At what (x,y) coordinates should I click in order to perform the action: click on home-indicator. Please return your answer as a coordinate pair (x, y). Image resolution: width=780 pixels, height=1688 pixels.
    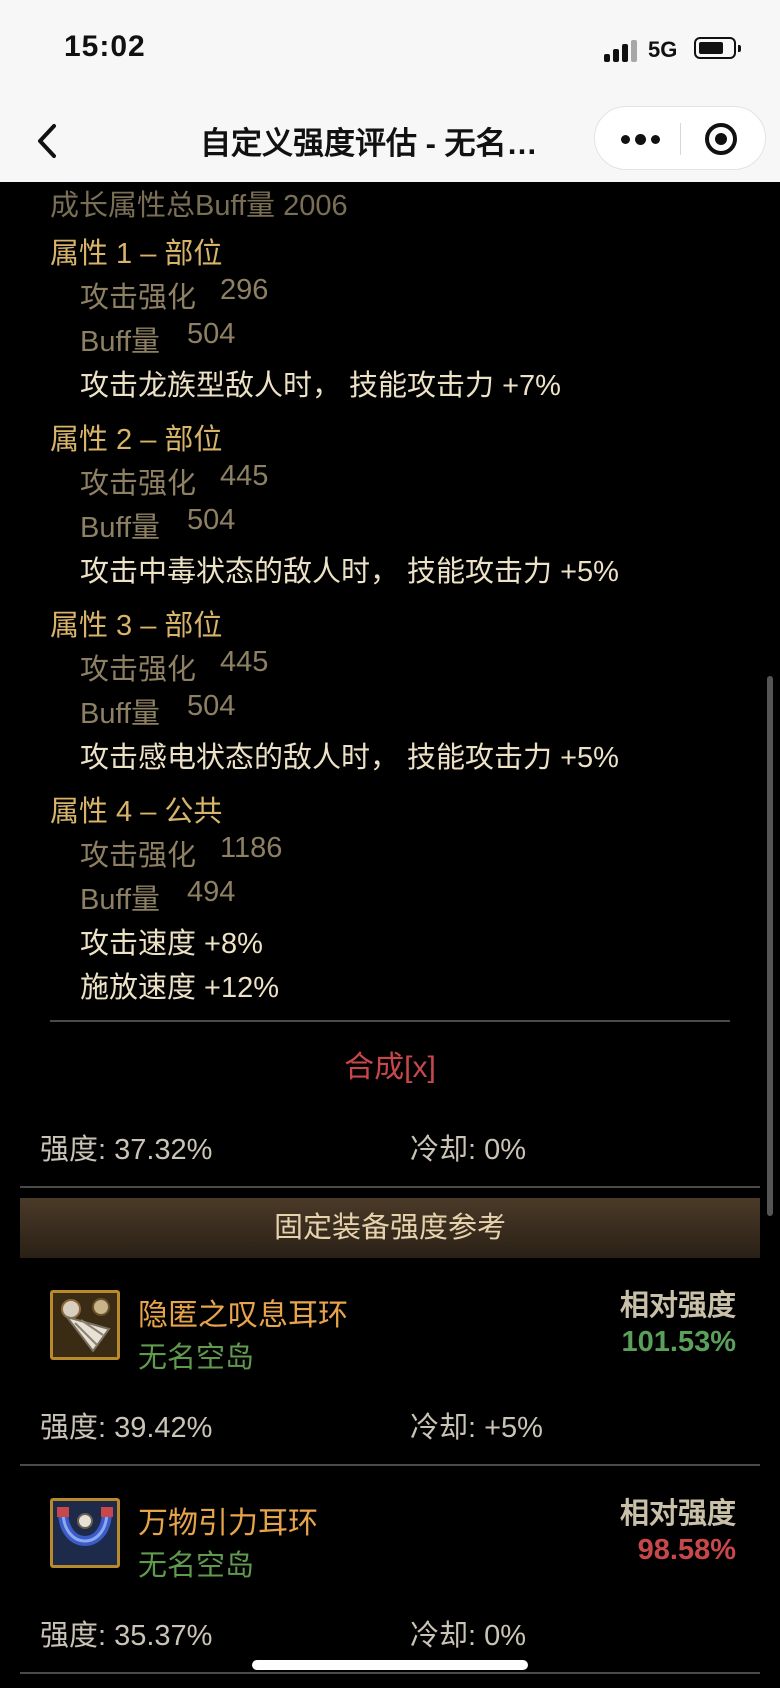
    Looking at the image, I should click on (390, 1665).